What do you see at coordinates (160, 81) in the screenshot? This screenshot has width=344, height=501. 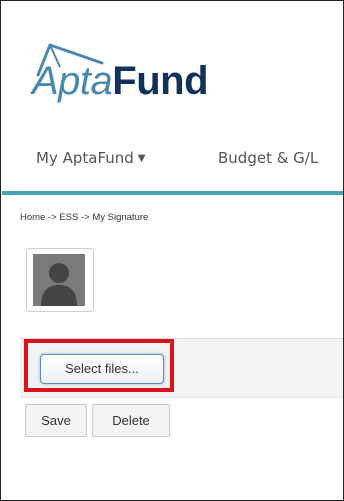 I see `logo-text-fund: Fund` at bounding box center [160, 81].